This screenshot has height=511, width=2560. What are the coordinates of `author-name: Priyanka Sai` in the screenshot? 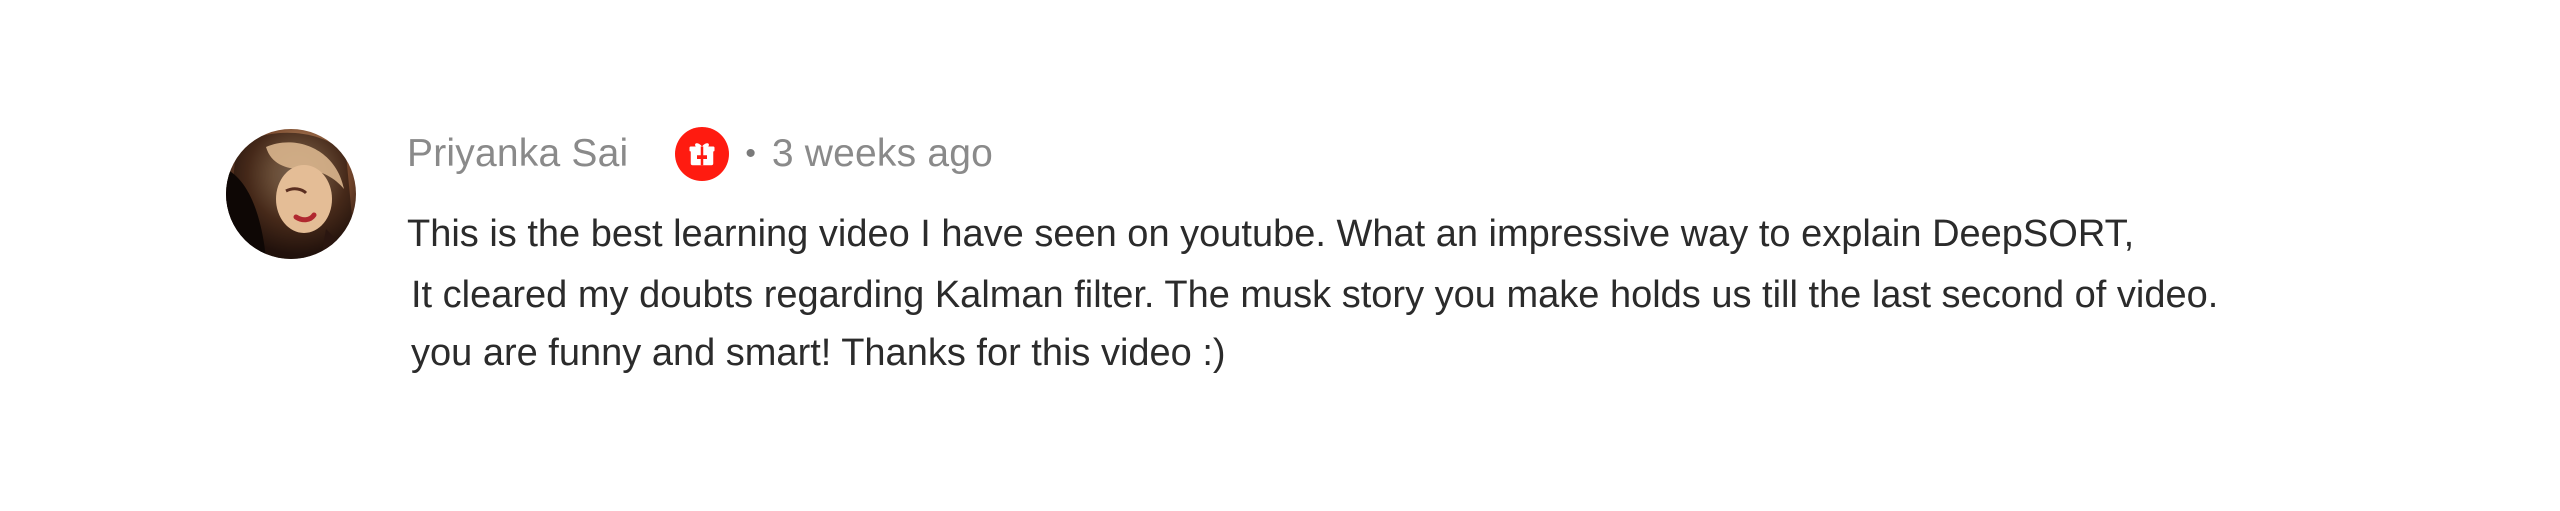 It's located at (517, 154).